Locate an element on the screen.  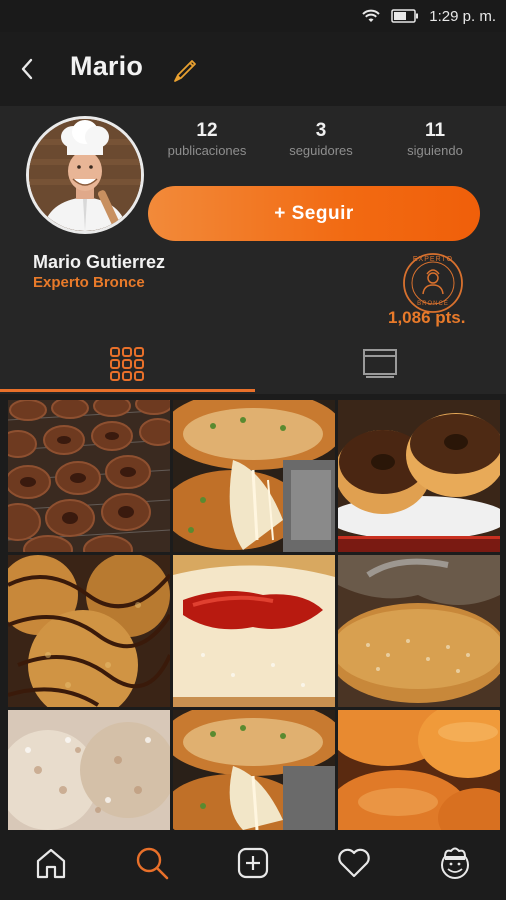
bread-rolls-photo is located at coordinates (419, 770).